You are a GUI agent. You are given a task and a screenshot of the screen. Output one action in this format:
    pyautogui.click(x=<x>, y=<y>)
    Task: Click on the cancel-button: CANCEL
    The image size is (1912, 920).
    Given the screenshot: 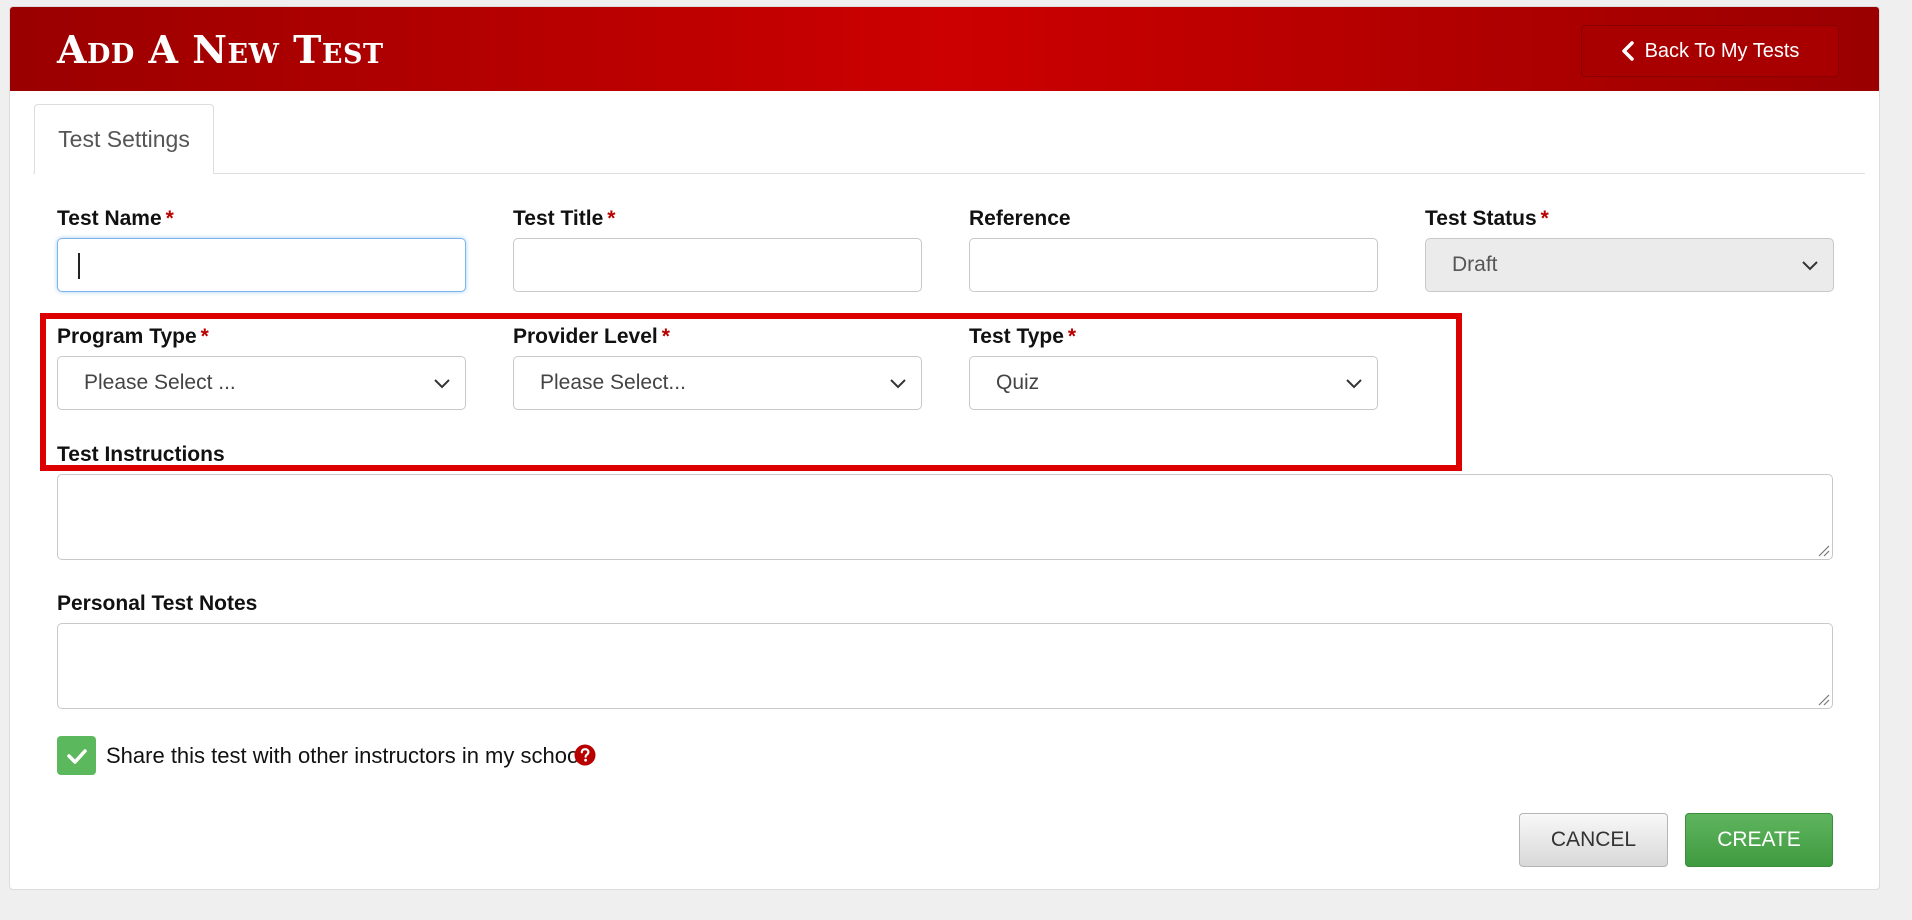 What is the action you would take?
    pyautogui.click(x=1593, y=840)
    